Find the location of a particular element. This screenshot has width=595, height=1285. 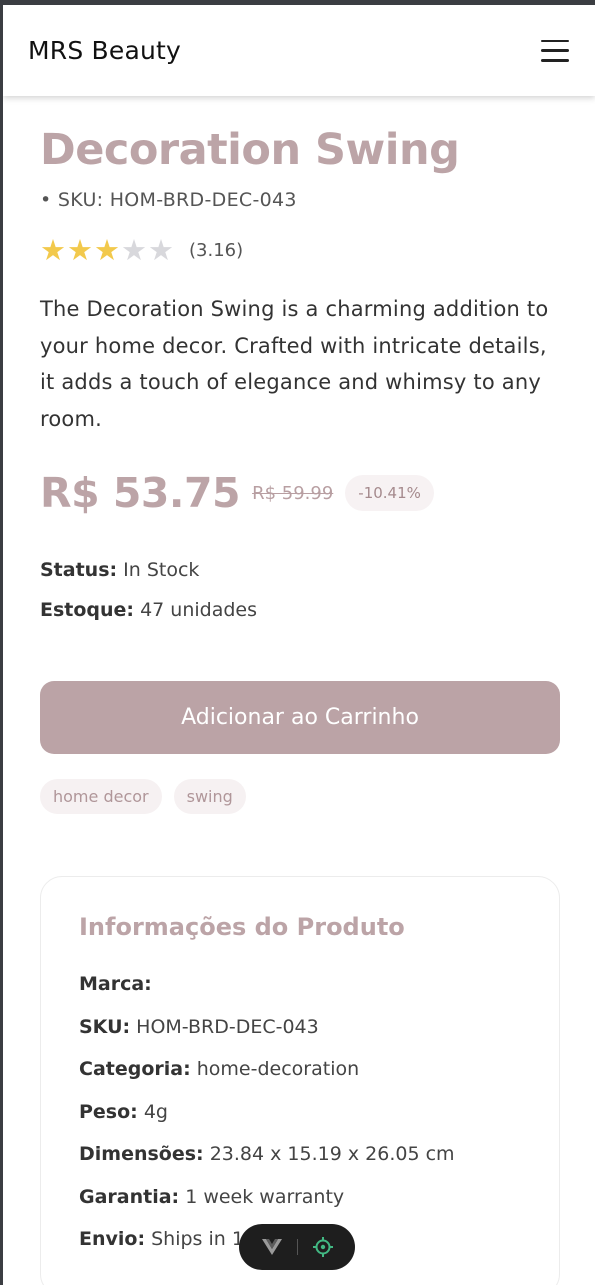

product-sku: • SKU: HOM-BRD-DEC-043 is located at coordinates (168, 200).